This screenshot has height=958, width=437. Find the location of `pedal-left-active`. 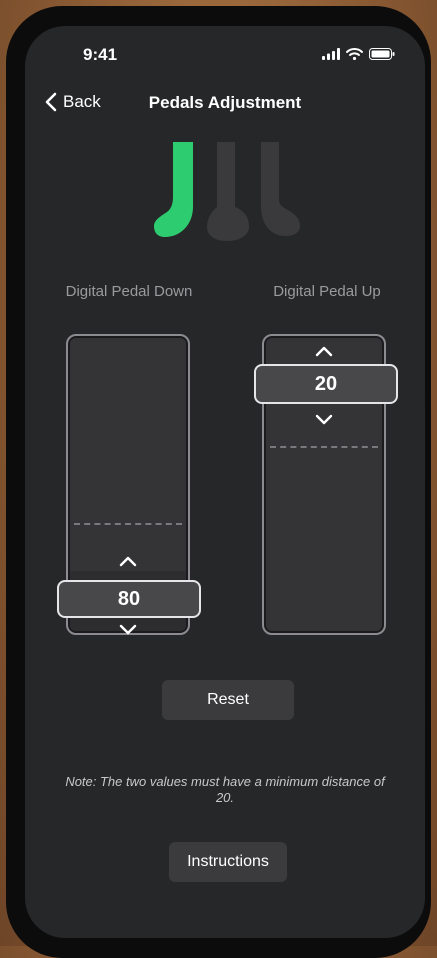

pedal-left-active is located at coordinates (173, 189).